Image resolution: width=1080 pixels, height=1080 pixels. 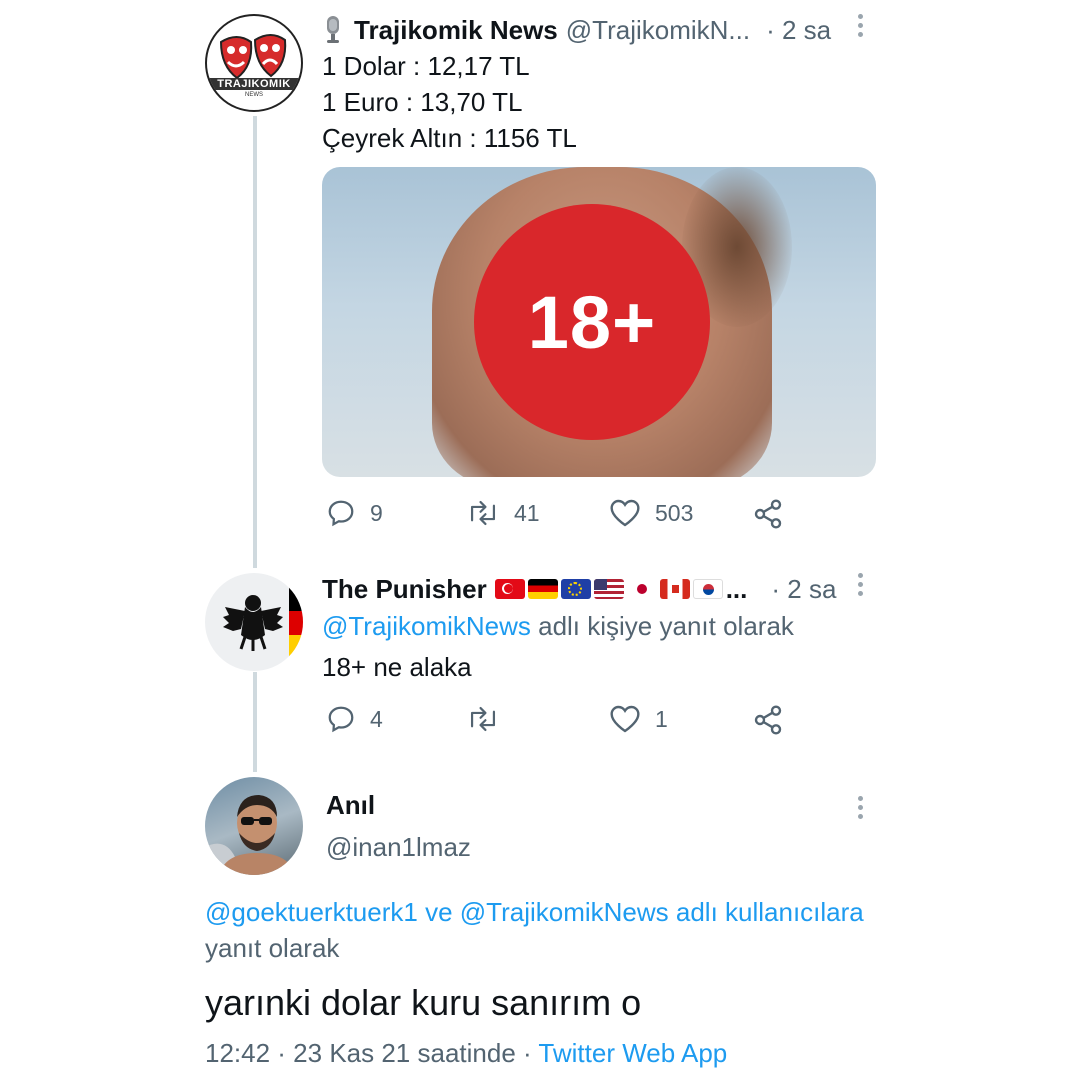 I want to click on microphone-icon, so click(x=333, y=29).